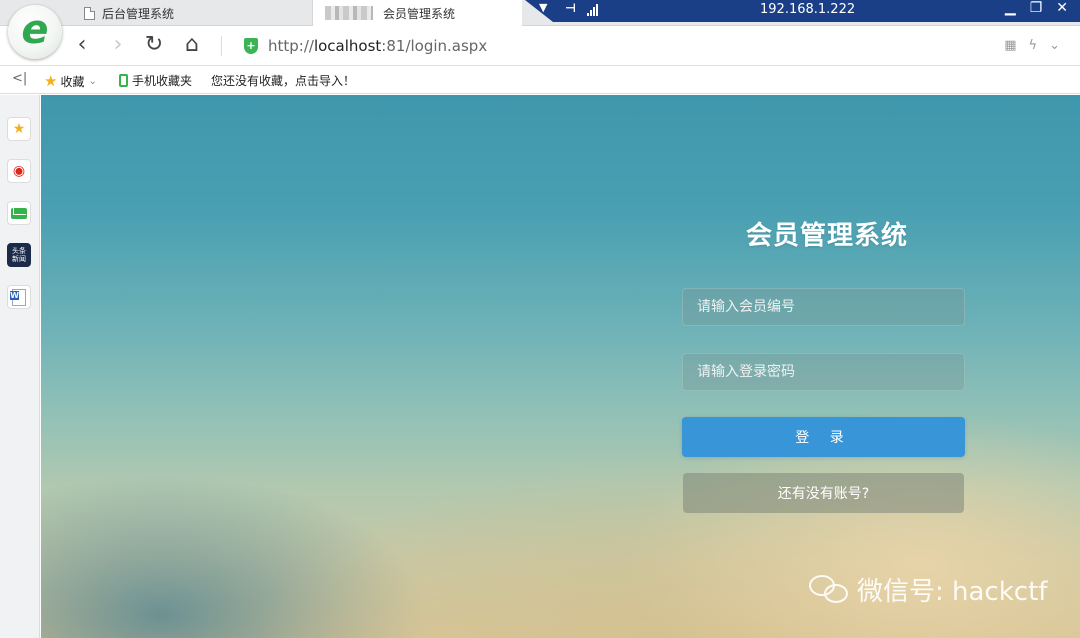  Describe the element at coordinates (19, 297) in the screenshot. I see `word-icon` at that location.